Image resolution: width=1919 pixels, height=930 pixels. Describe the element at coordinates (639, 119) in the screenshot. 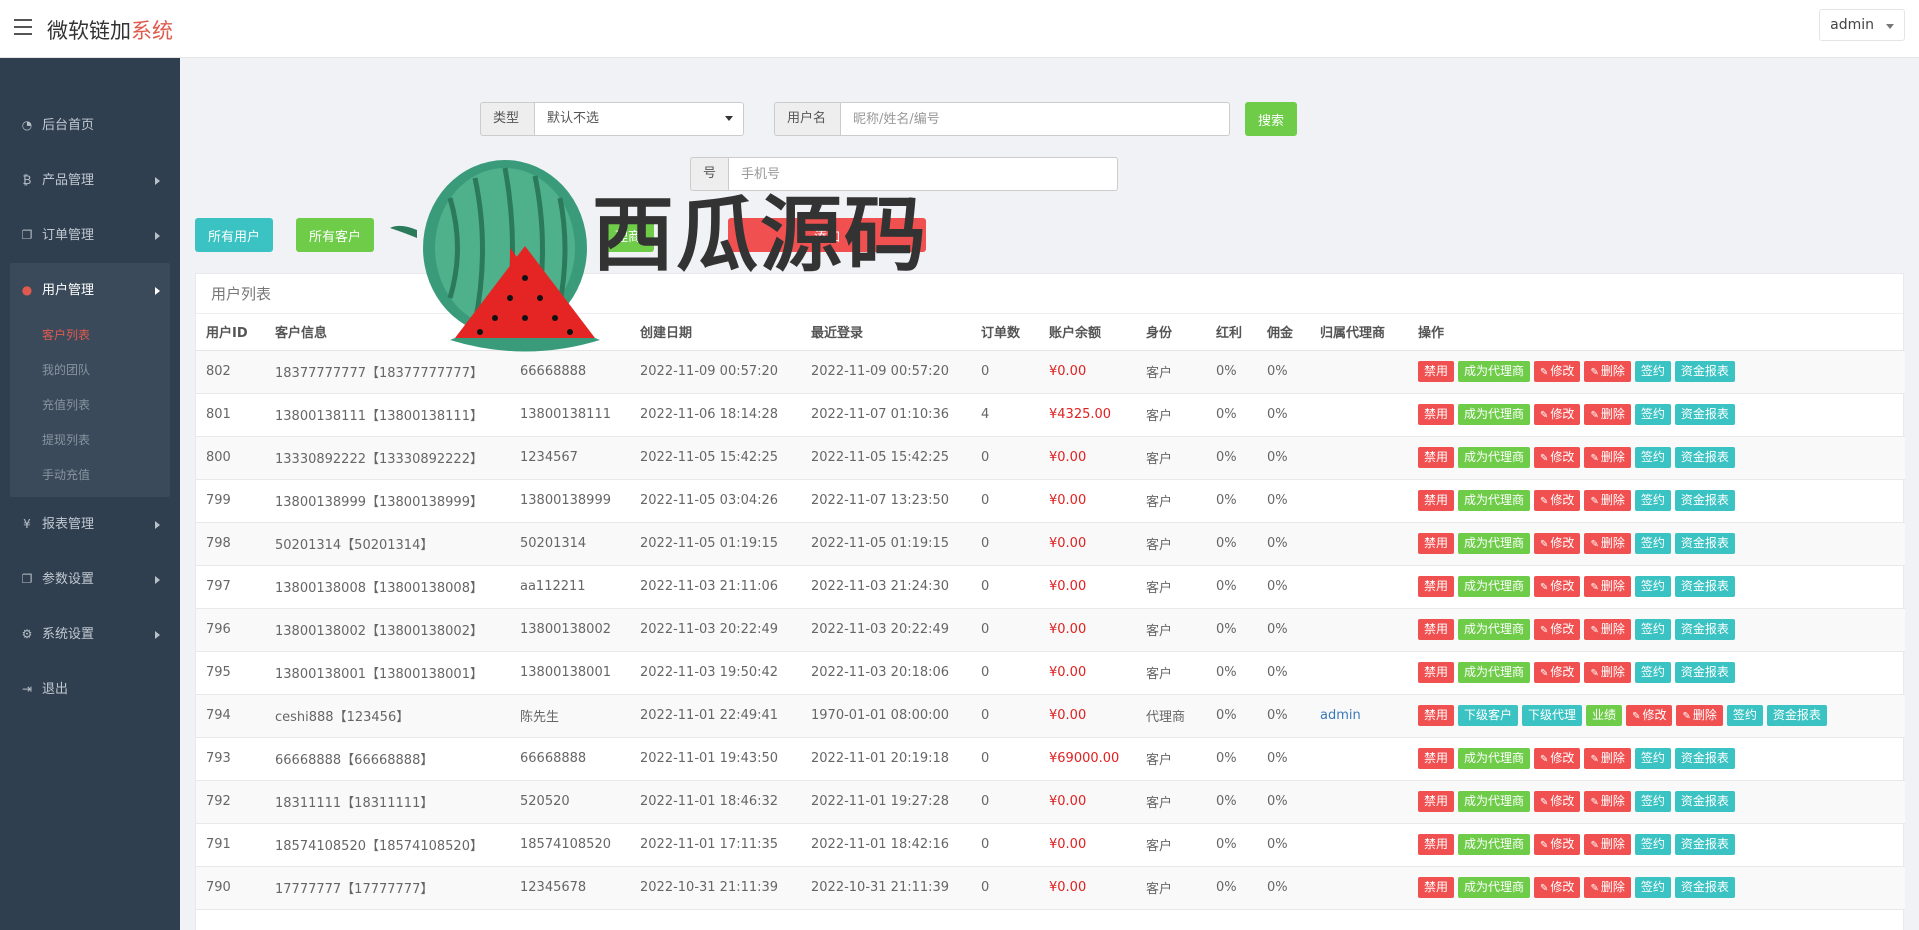

I see `type-select: 默认不选` at that location.